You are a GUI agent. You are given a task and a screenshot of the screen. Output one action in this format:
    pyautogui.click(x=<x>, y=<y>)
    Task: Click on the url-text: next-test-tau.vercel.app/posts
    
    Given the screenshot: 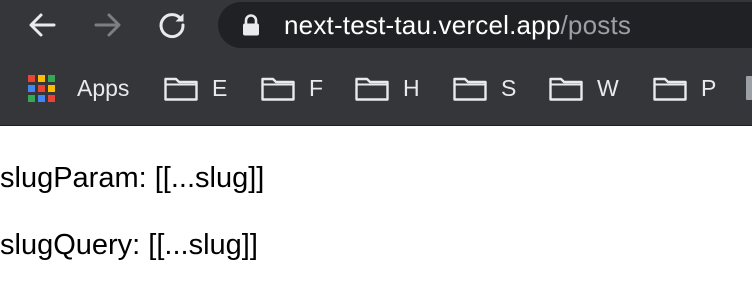 What is the action you would take?
    pyautogui.click(x=457, y=25)
    